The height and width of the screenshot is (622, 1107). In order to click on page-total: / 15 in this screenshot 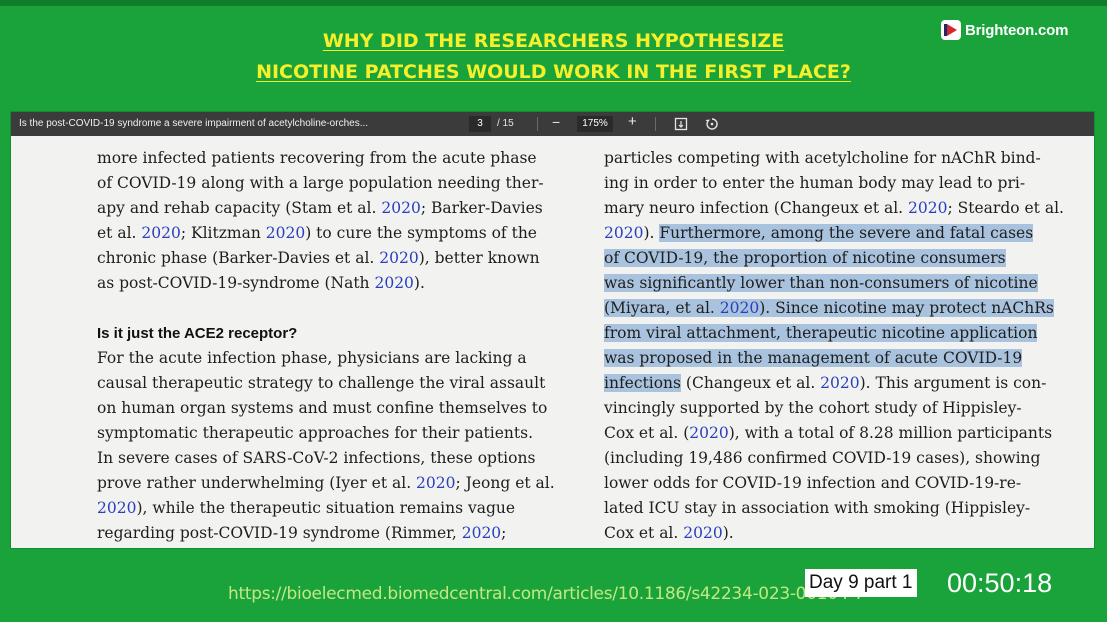, I will do `click(505, 123)`.